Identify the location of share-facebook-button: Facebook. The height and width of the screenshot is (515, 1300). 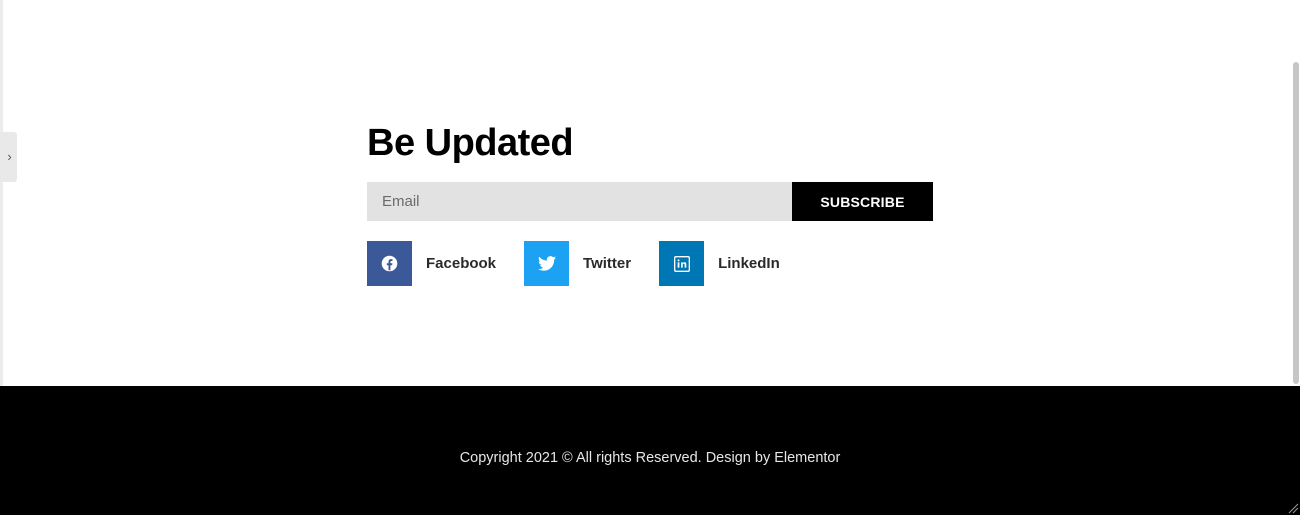
(445, 263).